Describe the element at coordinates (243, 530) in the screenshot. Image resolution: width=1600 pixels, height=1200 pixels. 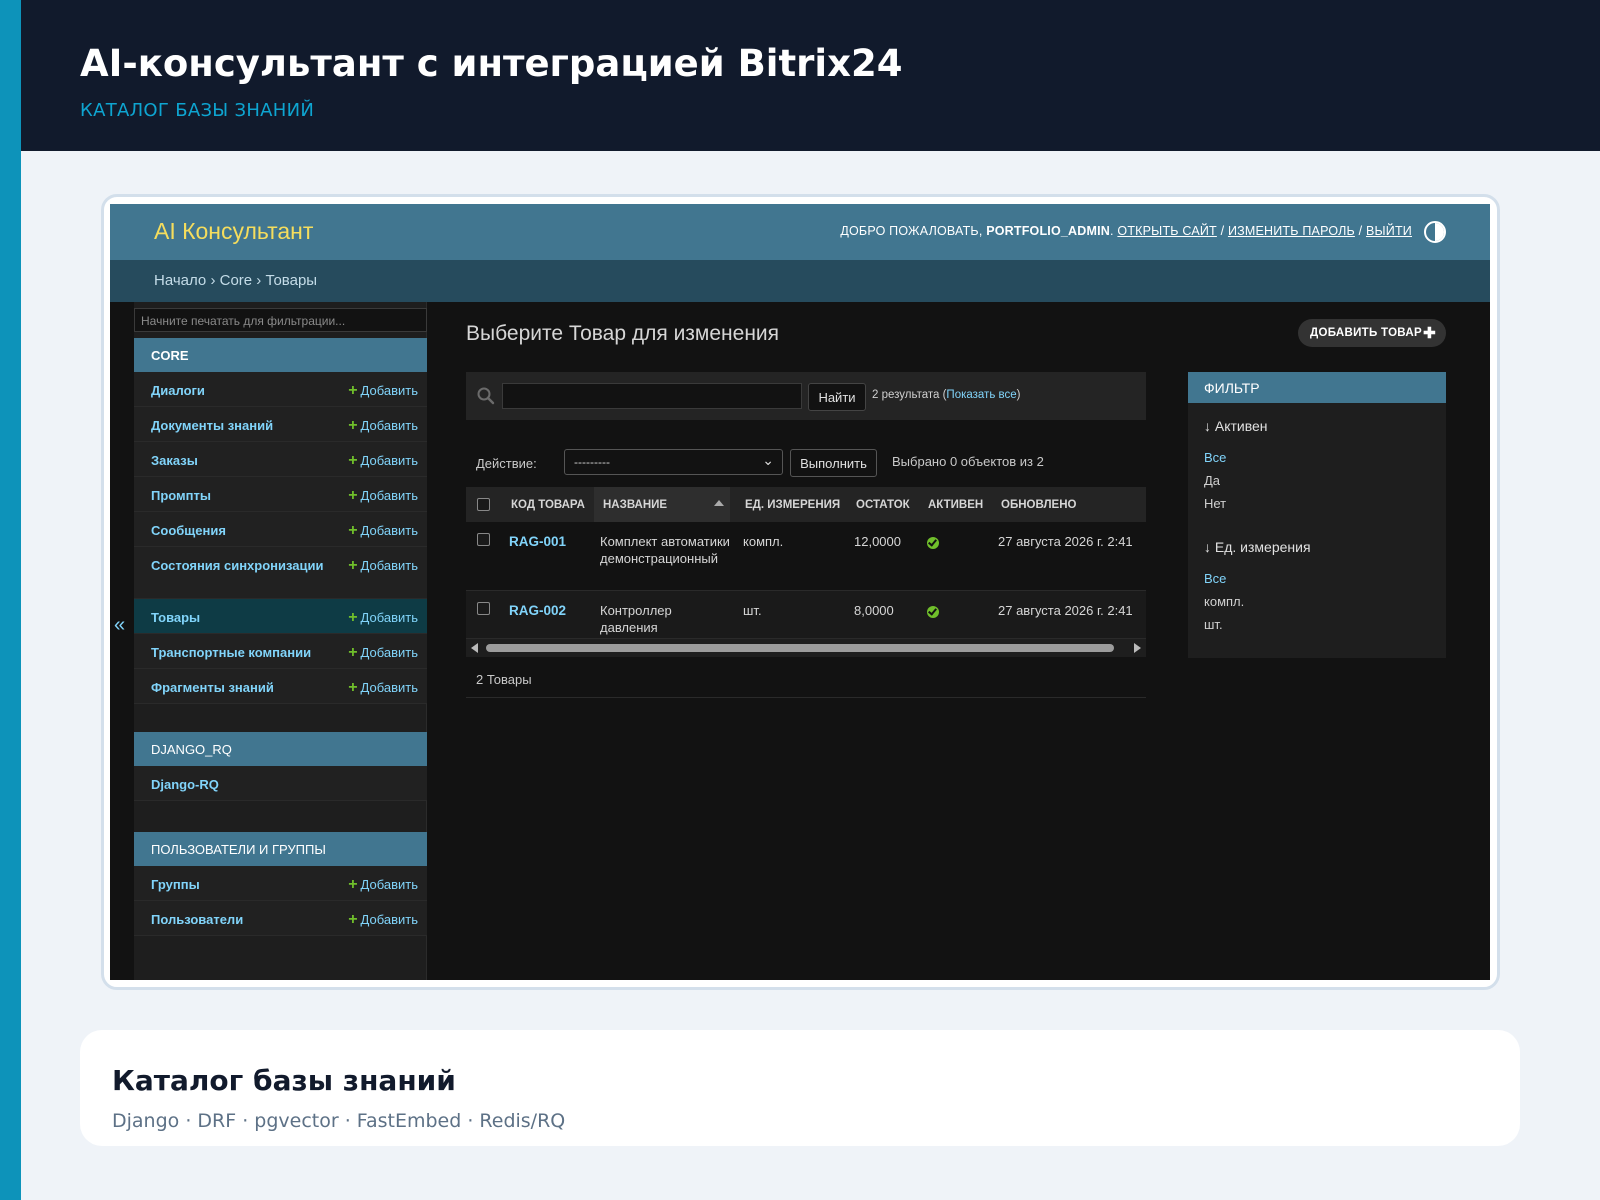
I see `sidebar-item-label: Сообщения` at that location.